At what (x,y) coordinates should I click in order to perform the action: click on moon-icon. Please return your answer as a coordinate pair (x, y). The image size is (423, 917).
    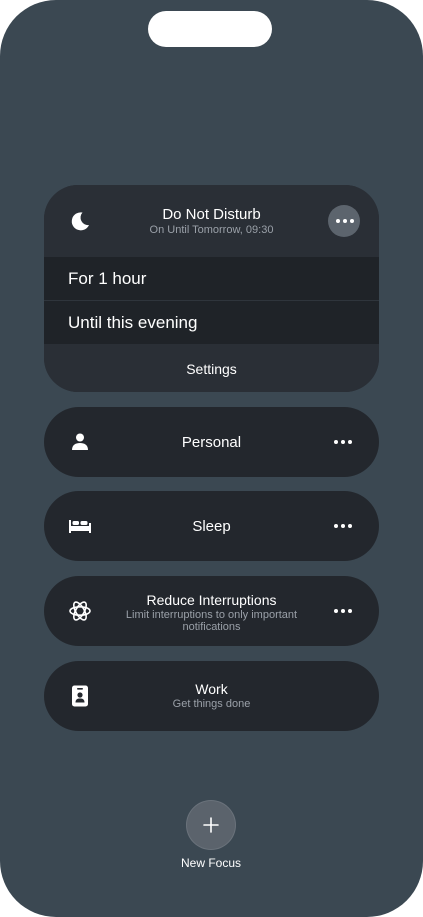
    Looking at the image, I should click on (80, 221).